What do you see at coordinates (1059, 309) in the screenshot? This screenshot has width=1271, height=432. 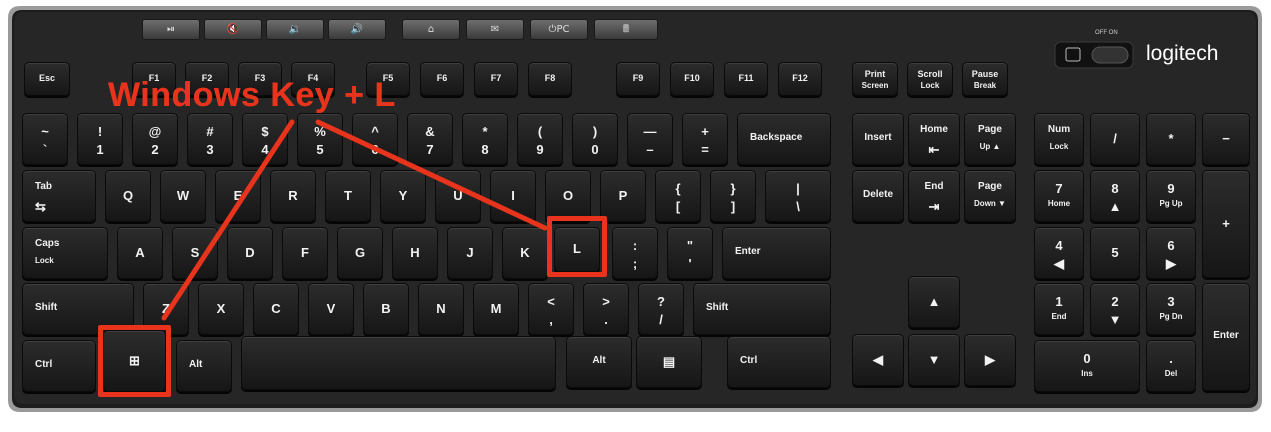 I see `key-num1: 1 End` at bounding box center [1059, 309].